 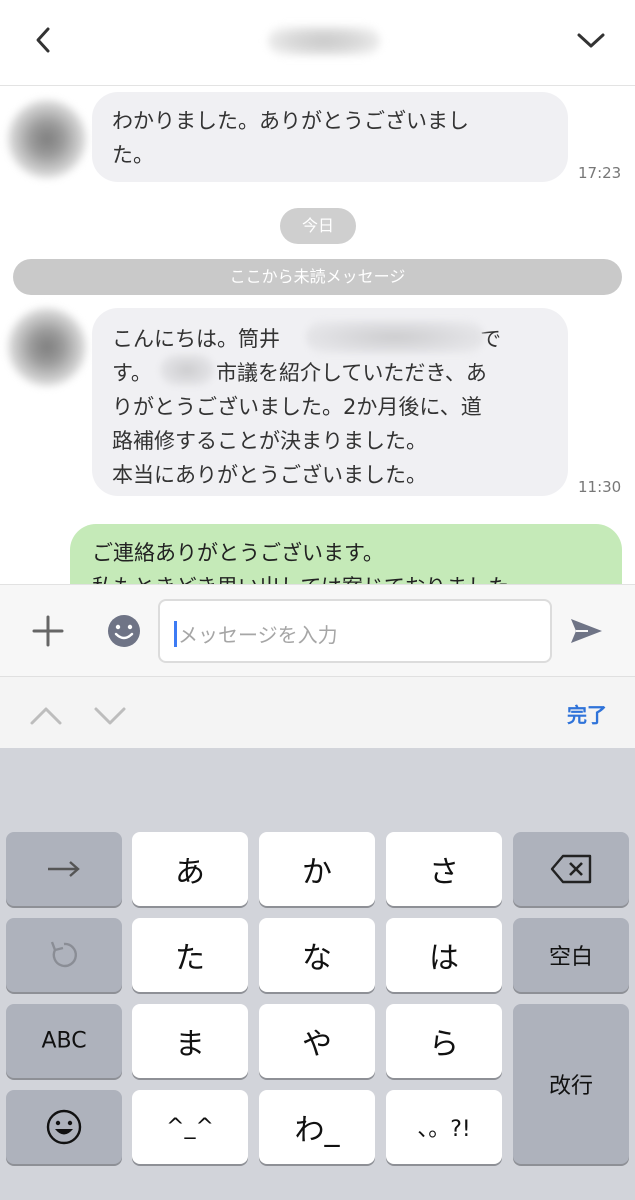 I want to click on menu-toggle-button, so click(x=591, y=40).